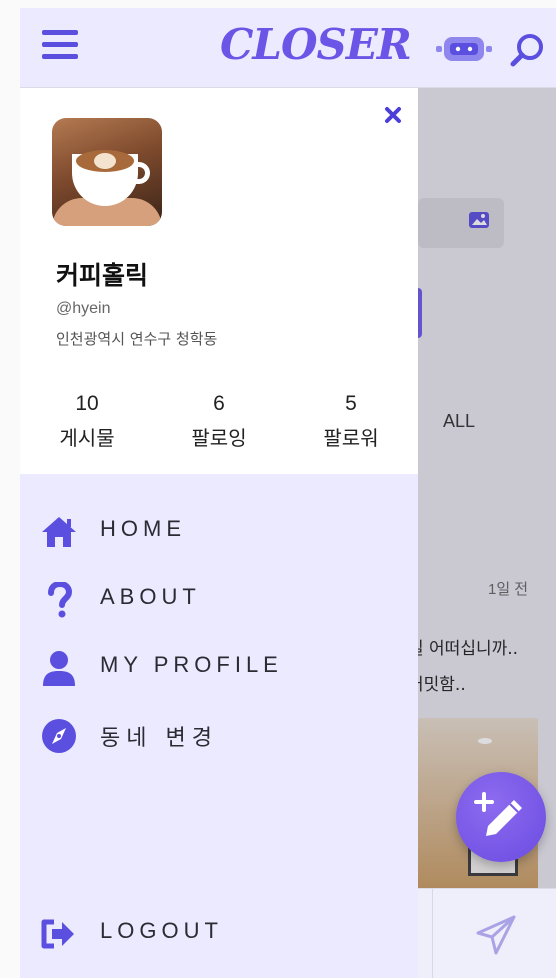 The width and height of the screenshot is (556, 978). I want to click on menu-item-home: HOME, so click(220, 532).